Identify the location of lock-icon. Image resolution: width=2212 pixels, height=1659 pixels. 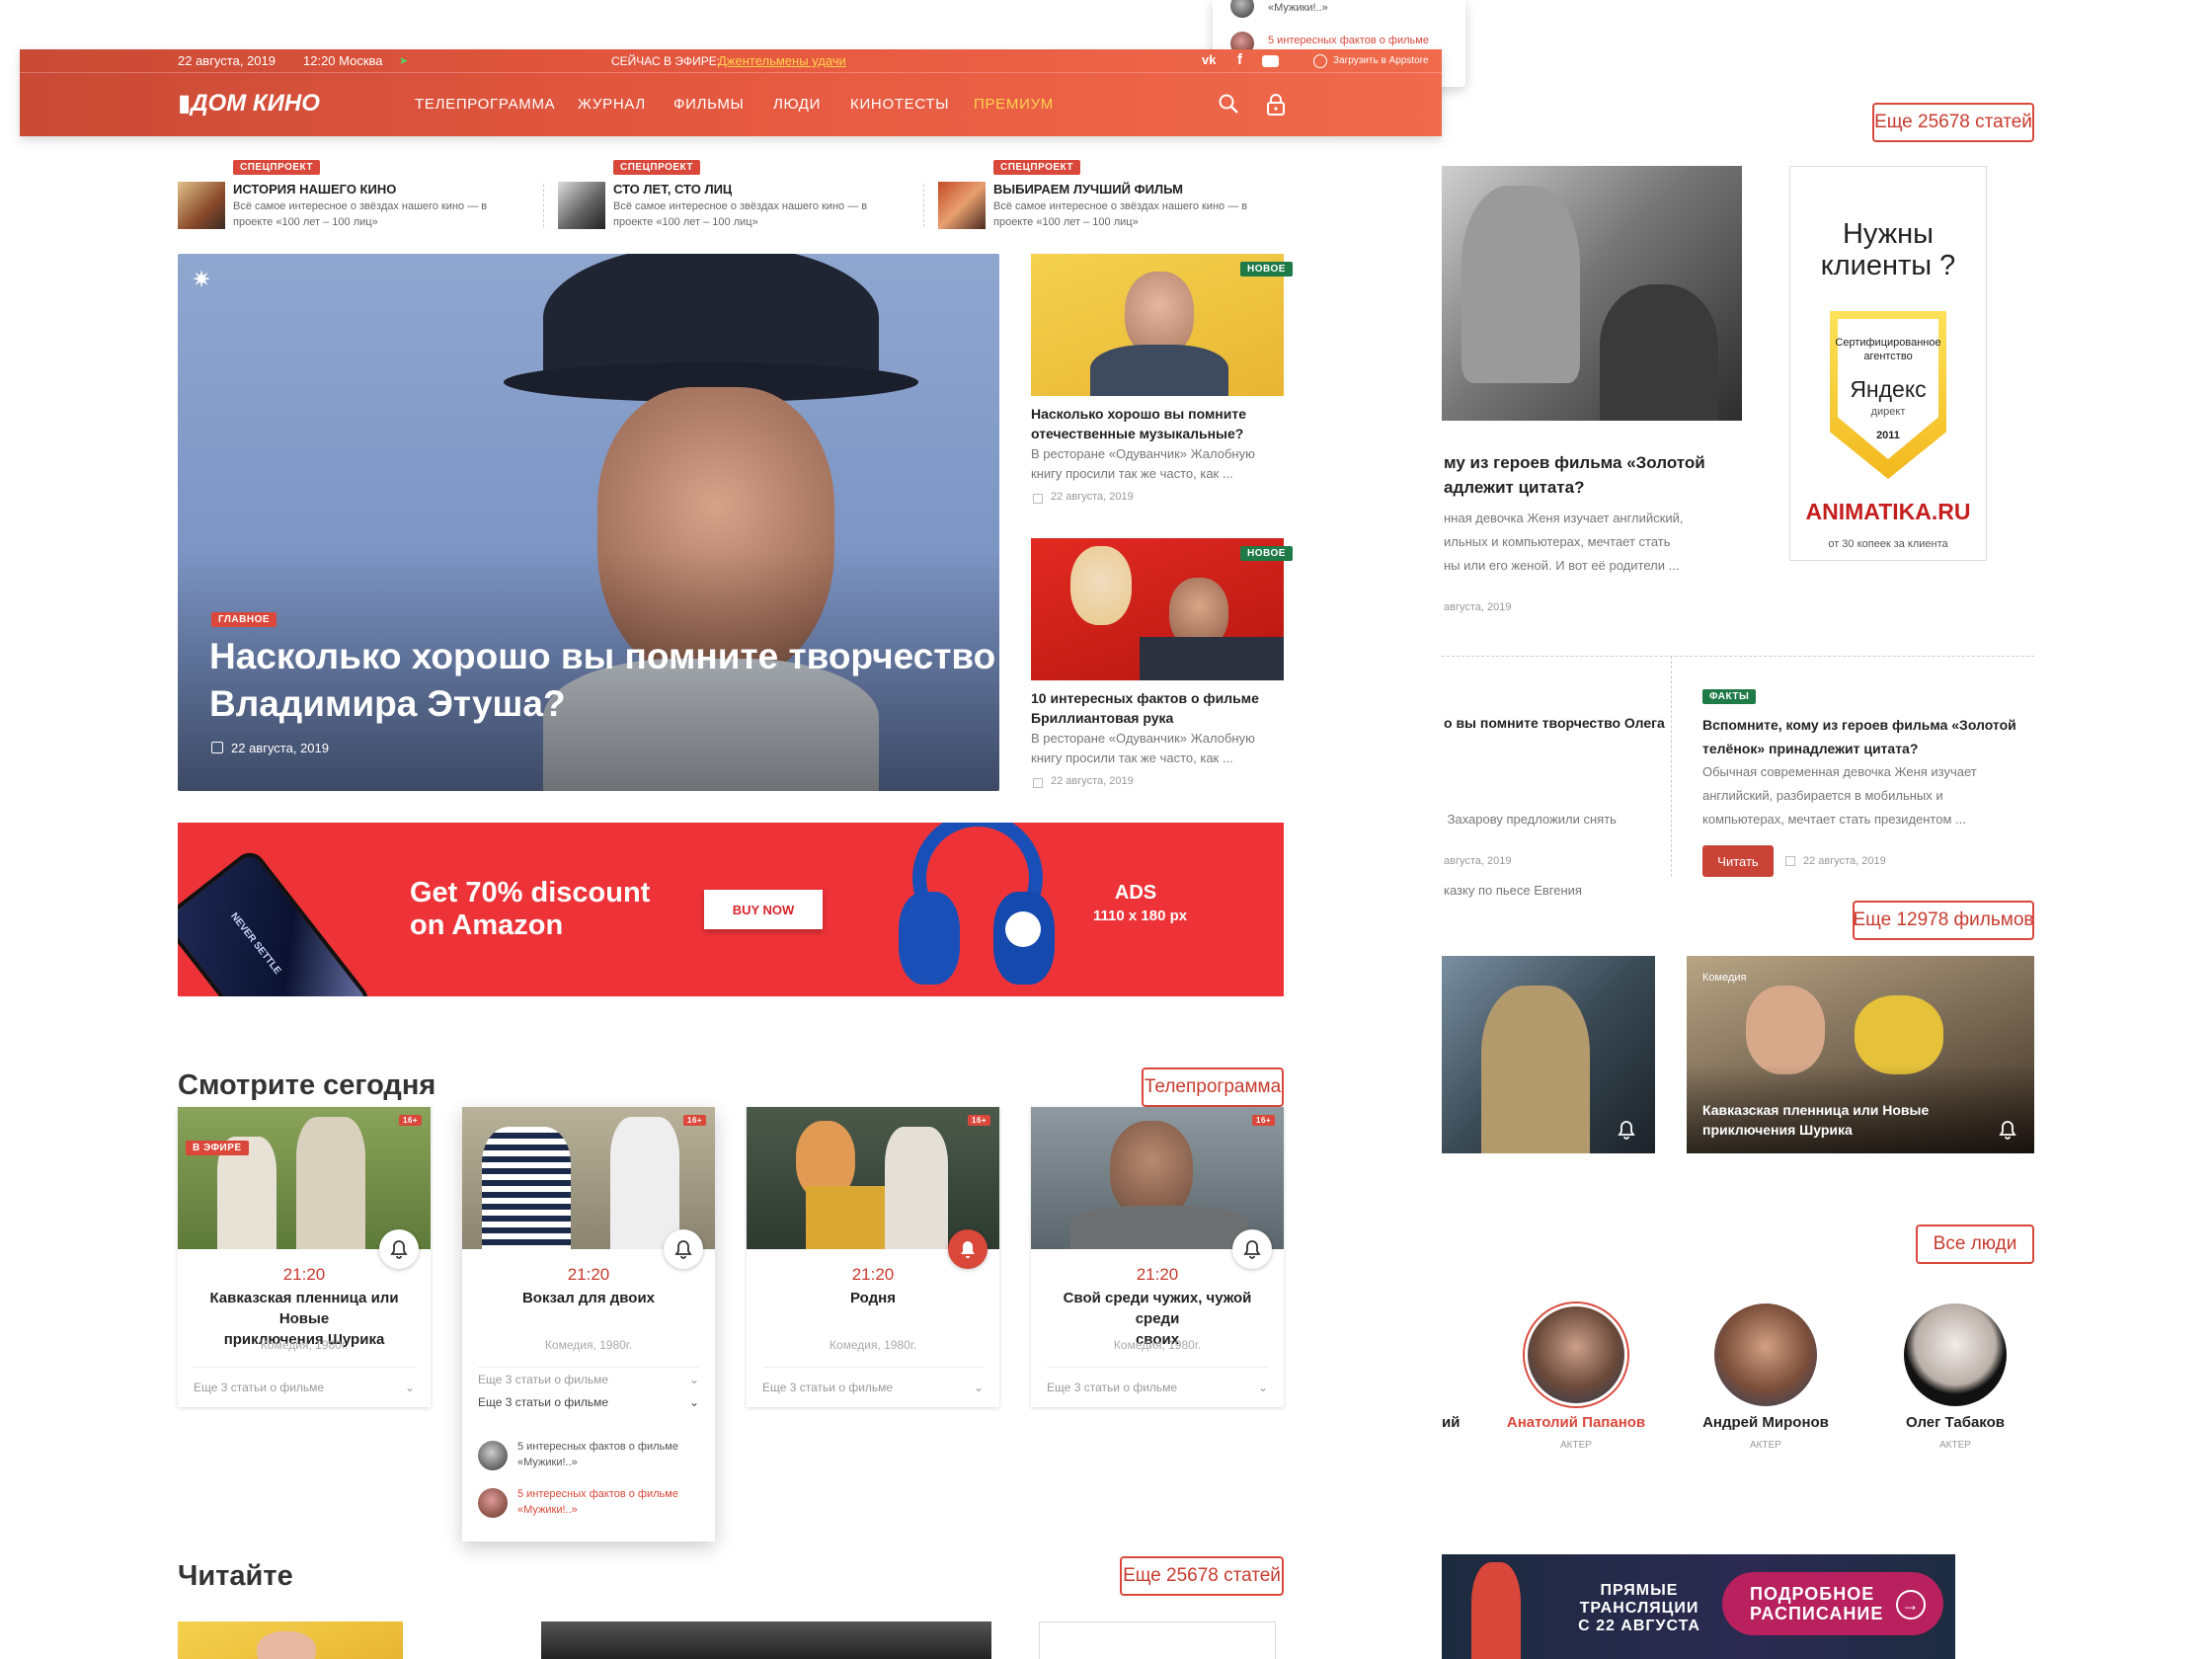
(1276, 105).